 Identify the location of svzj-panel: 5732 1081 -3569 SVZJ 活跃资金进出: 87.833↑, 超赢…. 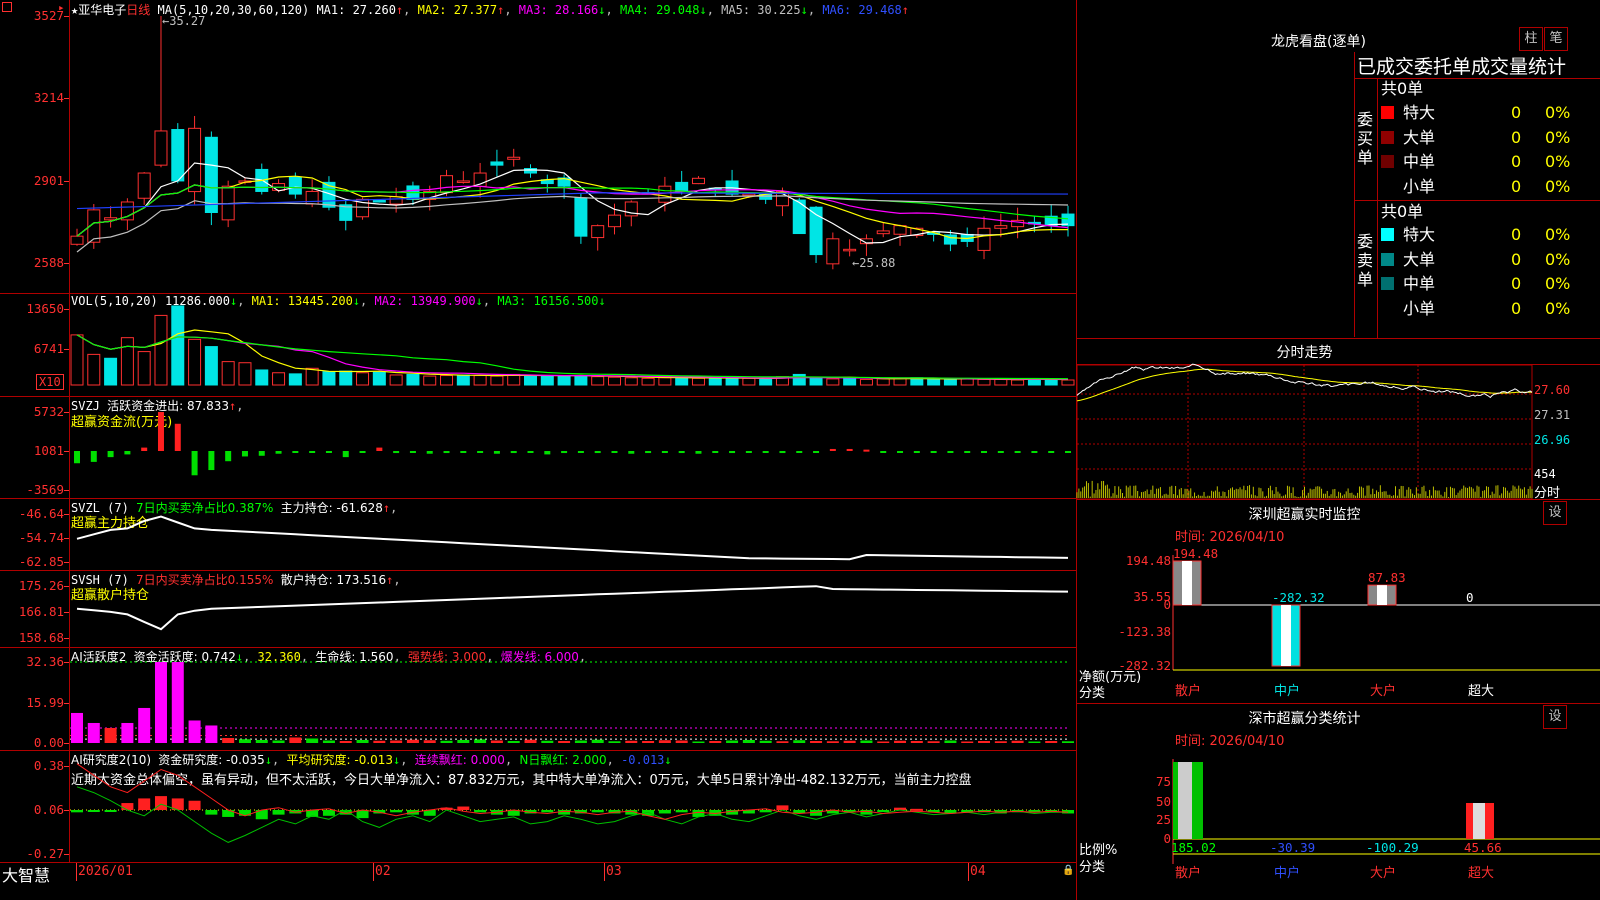
(538, 448).